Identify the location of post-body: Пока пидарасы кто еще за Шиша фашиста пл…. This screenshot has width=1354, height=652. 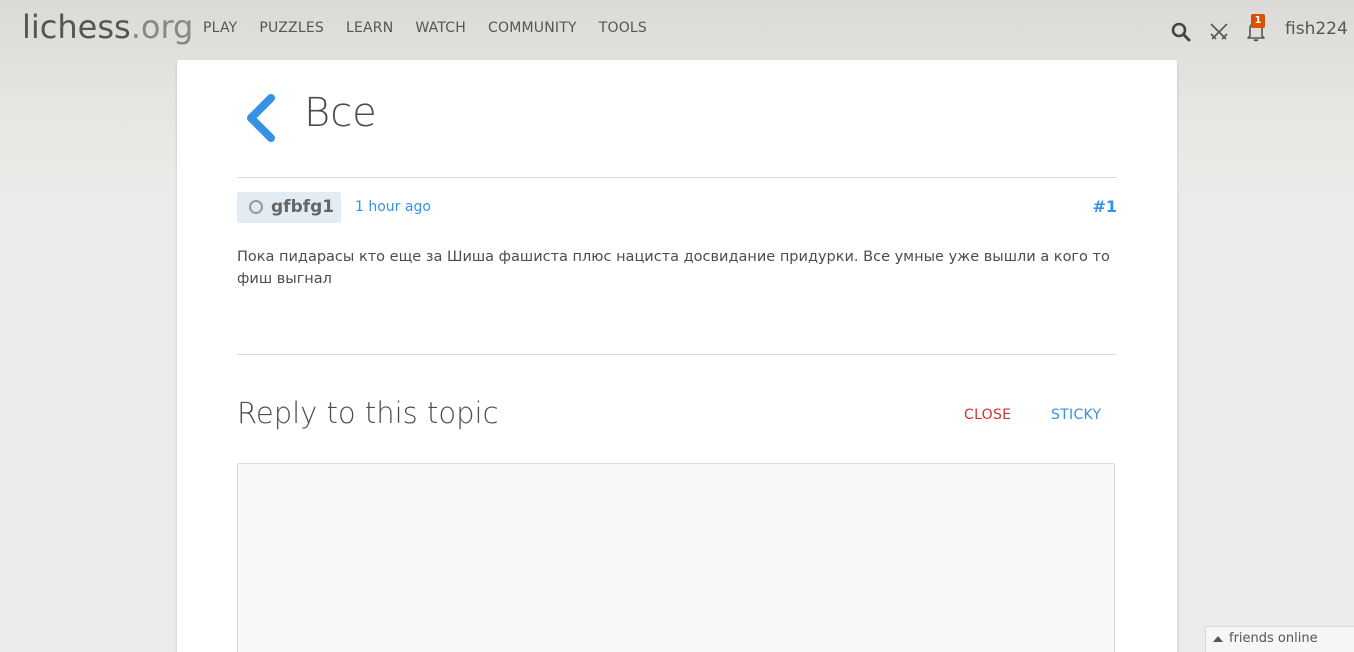
(673, 268).